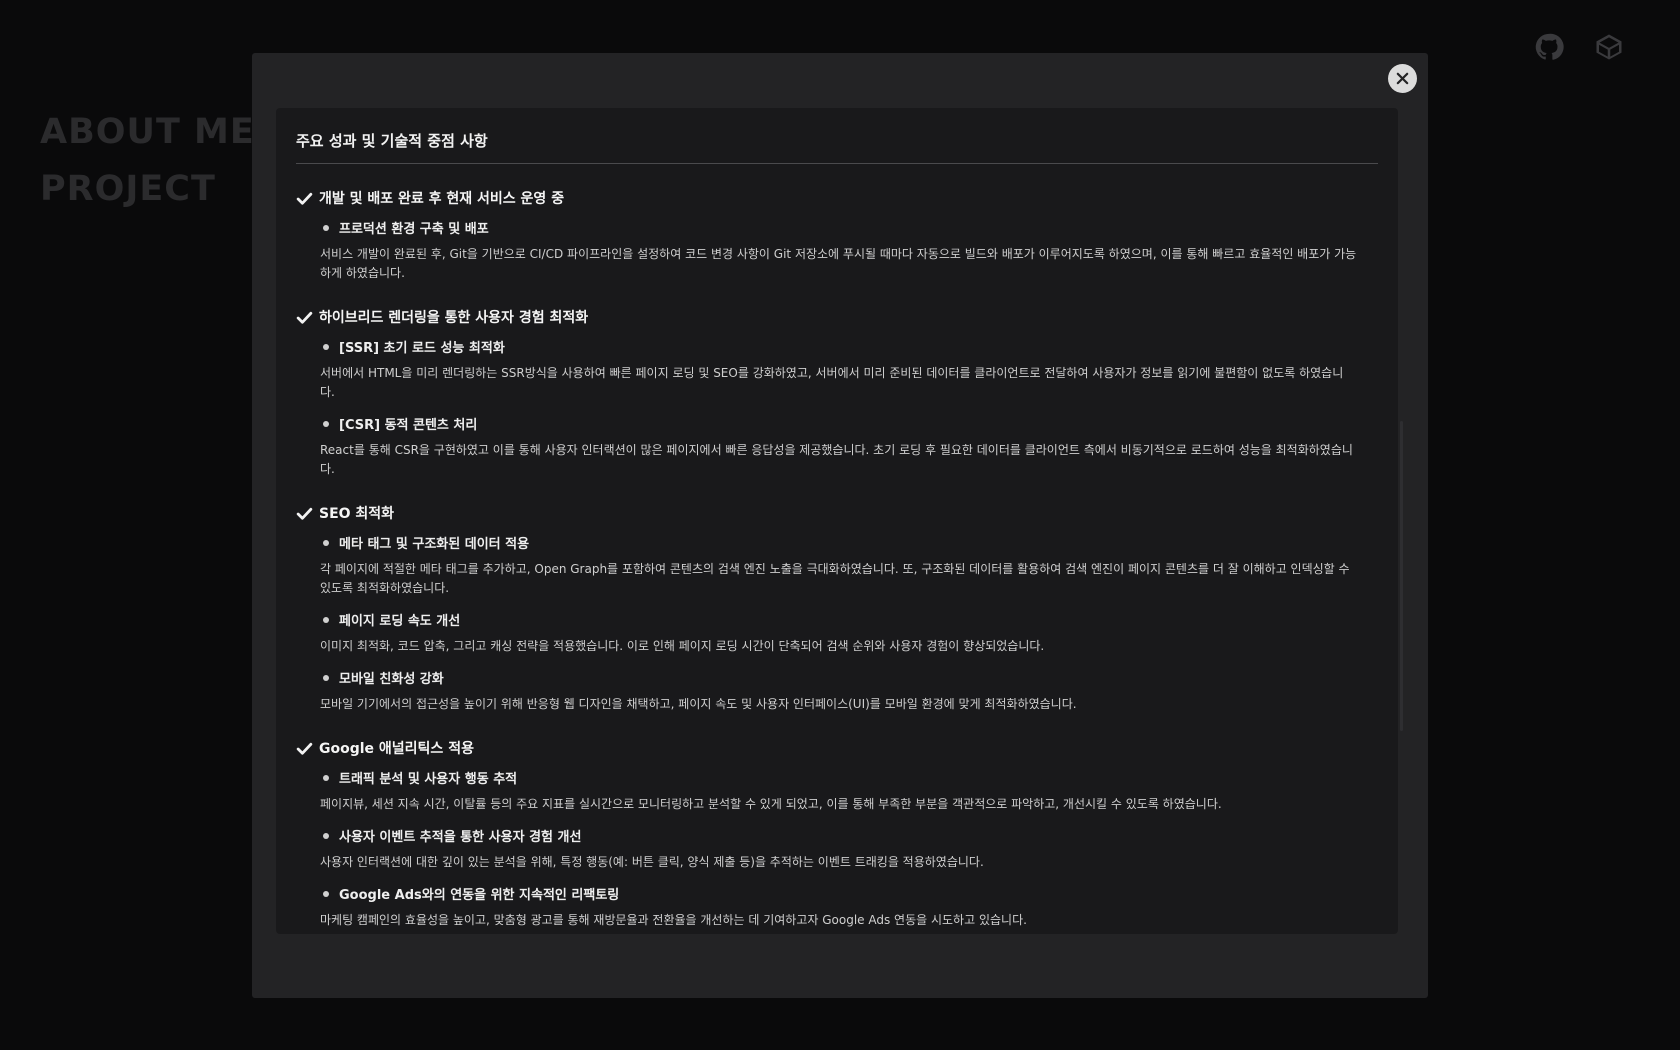 The height and width of the screenshot is (1050, 1680). Describe the element at coordinates (434, 544) in the screenshot. I see `item-title: 메타 태그 및 구조화된 데이터 적용` at that location.